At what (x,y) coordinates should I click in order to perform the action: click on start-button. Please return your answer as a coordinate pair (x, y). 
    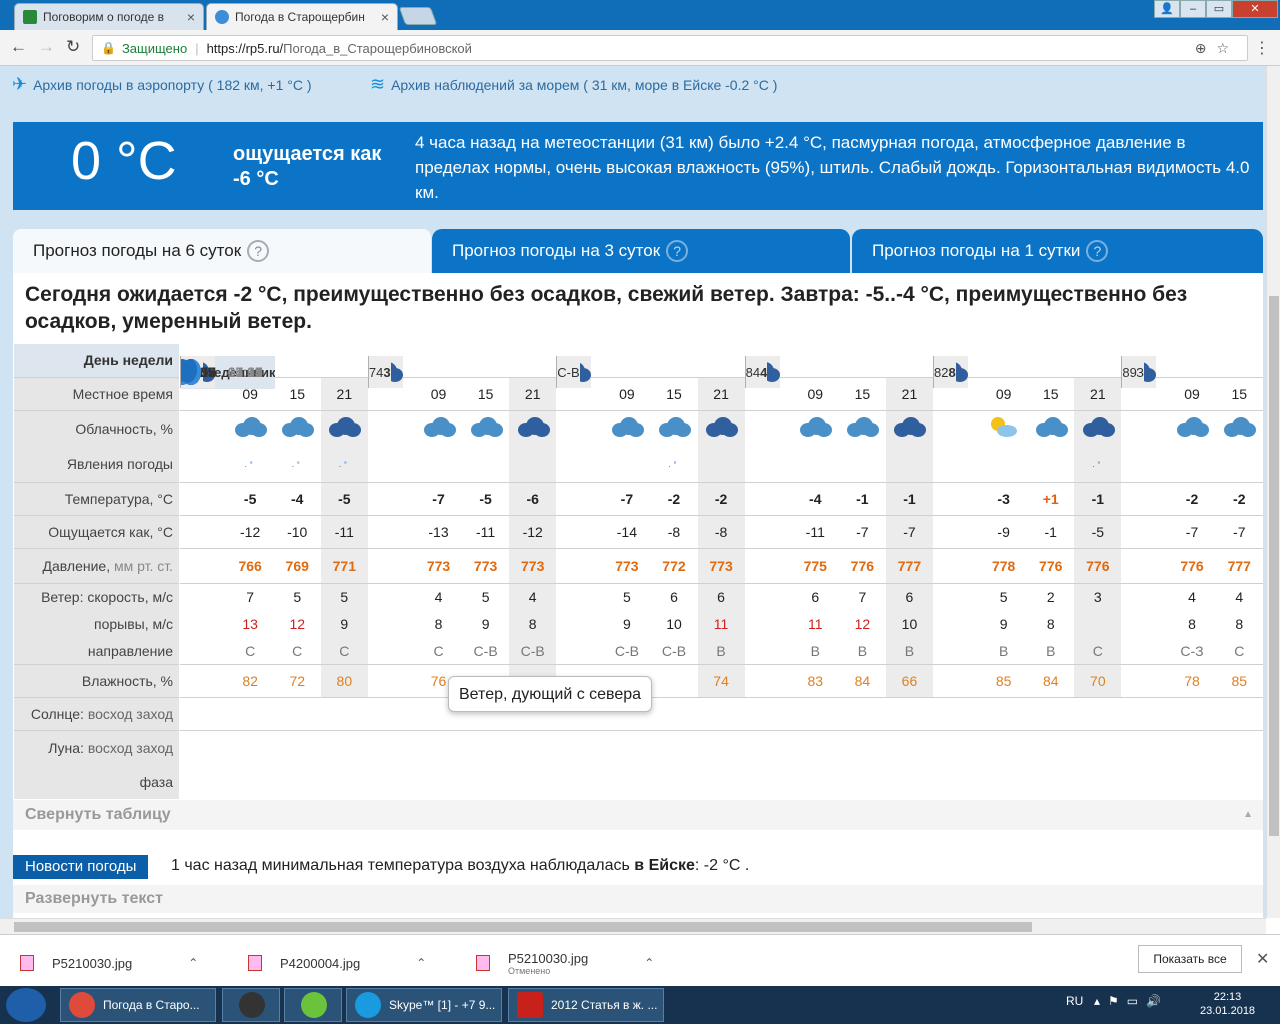
    Looking at the image, I should click on (26, 1005).